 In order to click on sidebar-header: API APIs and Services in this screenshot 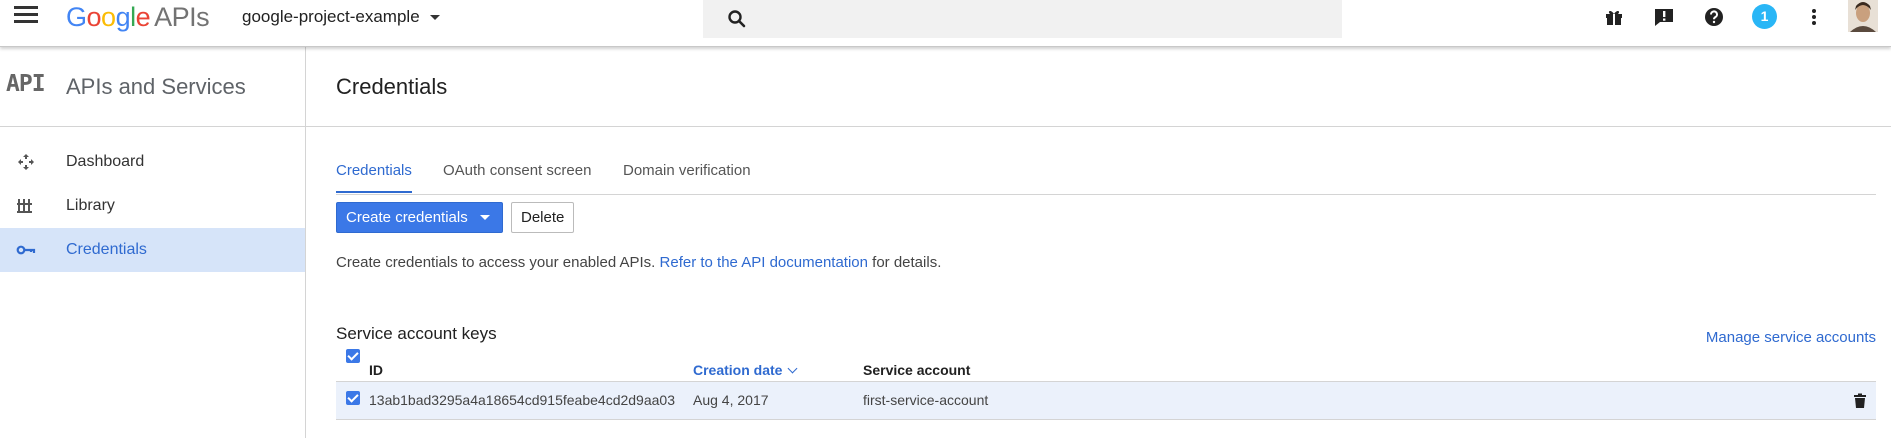, I will do `click(152, 87)`.